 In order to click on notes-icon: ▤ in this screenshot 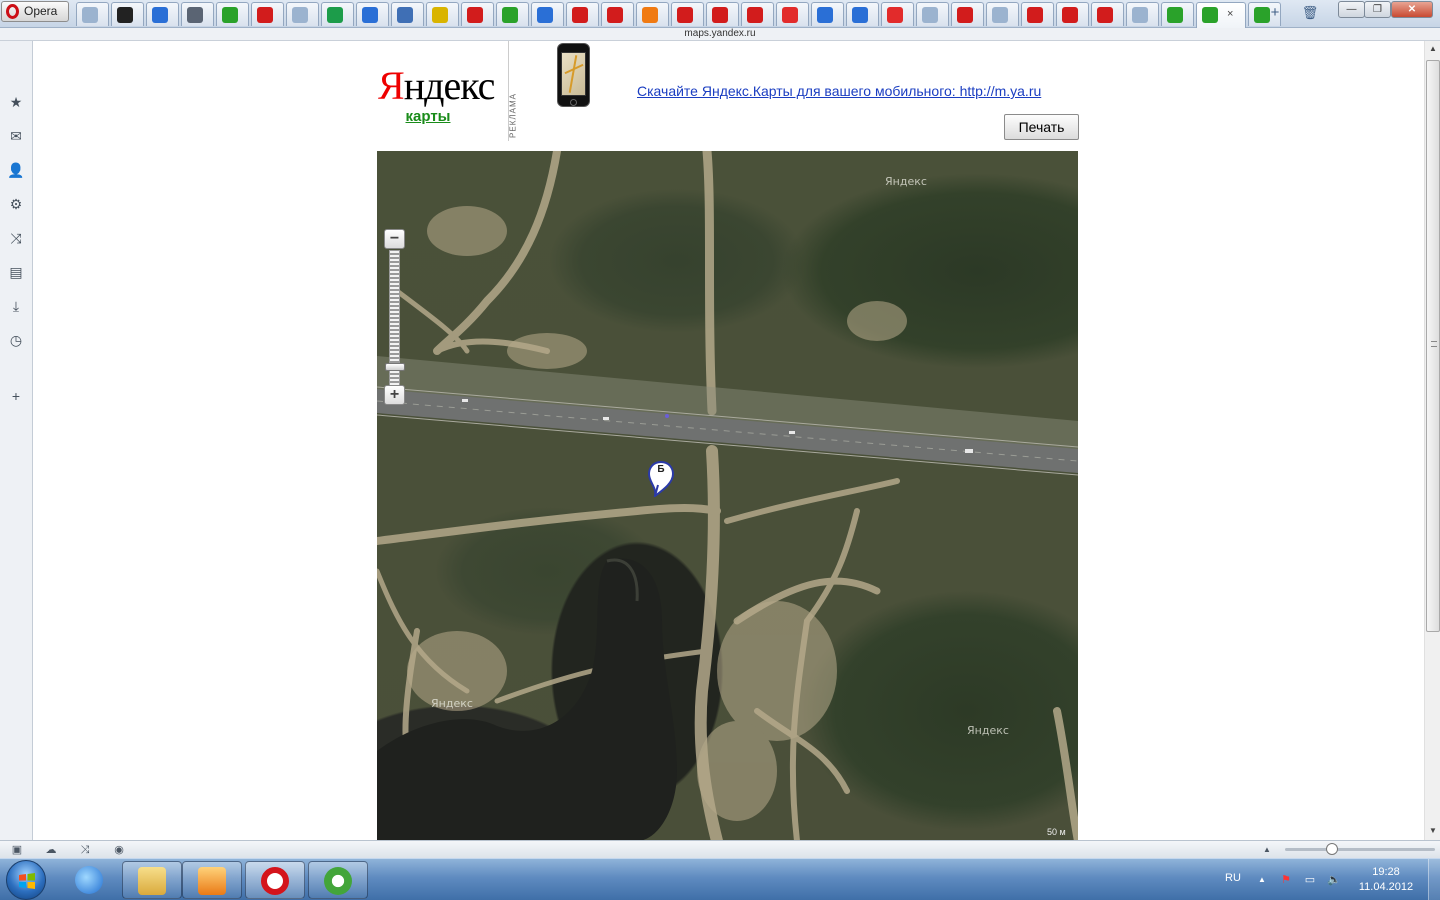, I will do `click(16, 272)`.